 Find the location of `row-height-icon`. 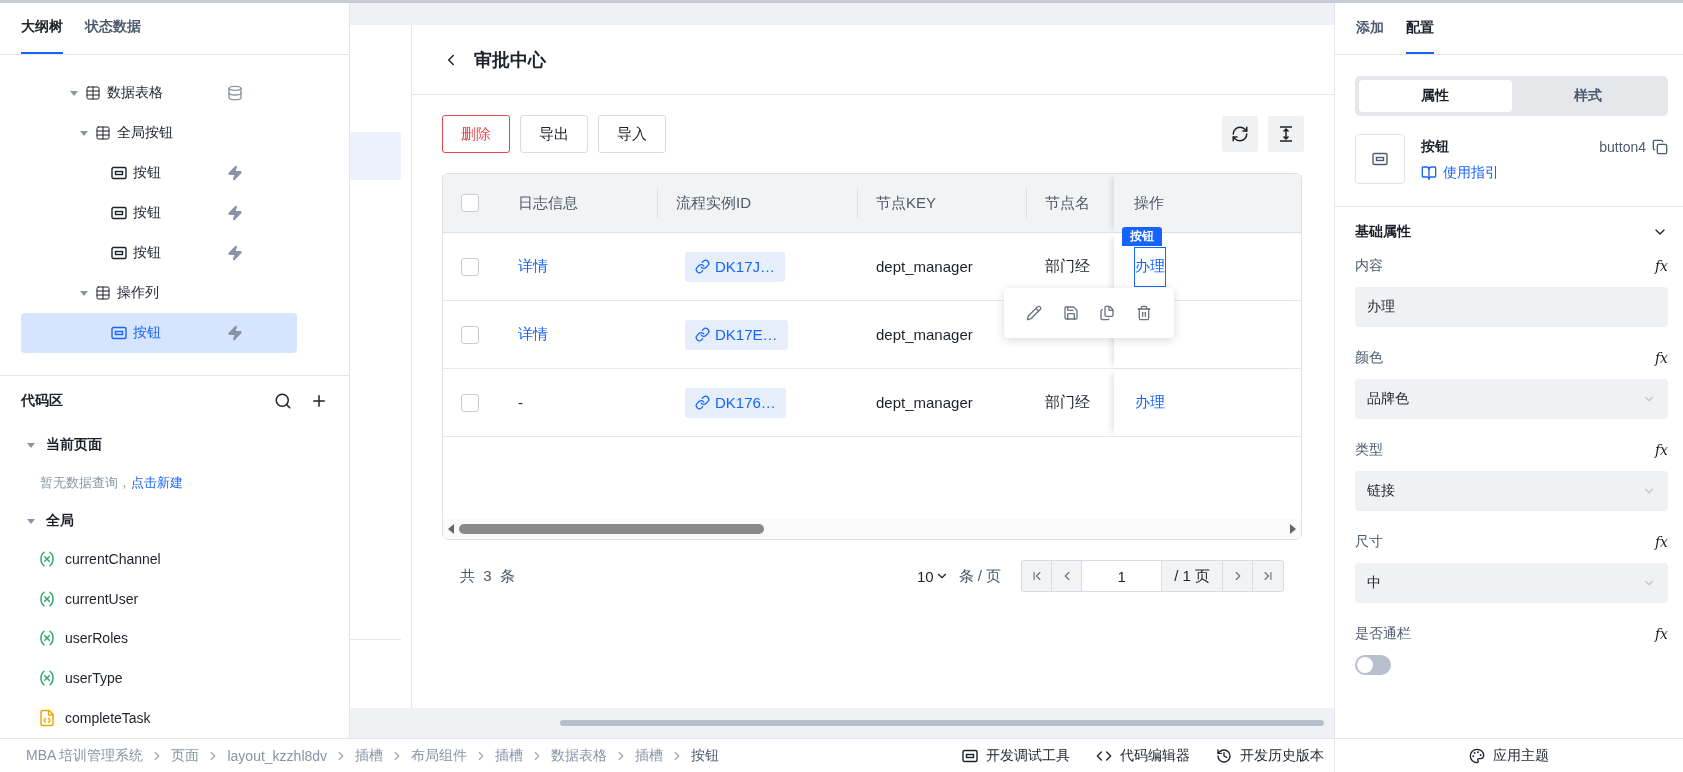

row-height-icon is located at coordinates (1286, 134).